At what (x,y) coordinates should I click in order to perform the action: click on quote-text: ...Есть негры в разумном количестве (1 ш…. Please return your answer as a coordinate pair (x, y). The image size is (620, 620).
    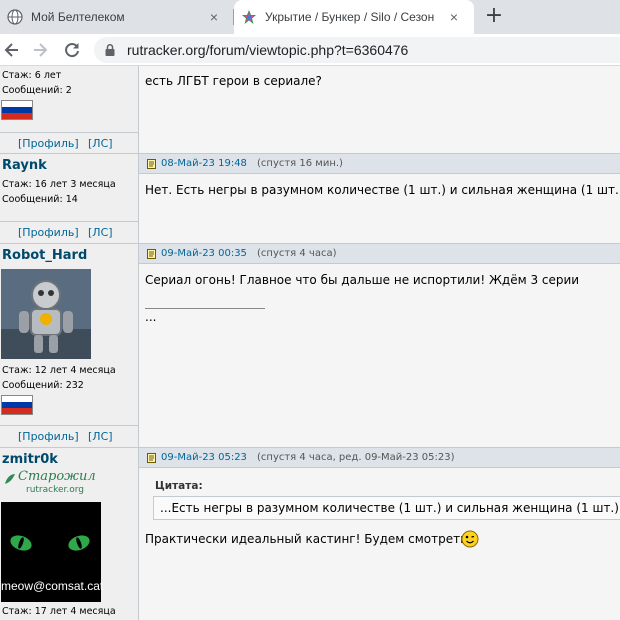
    Looking at the image, I should click on (389, 508).